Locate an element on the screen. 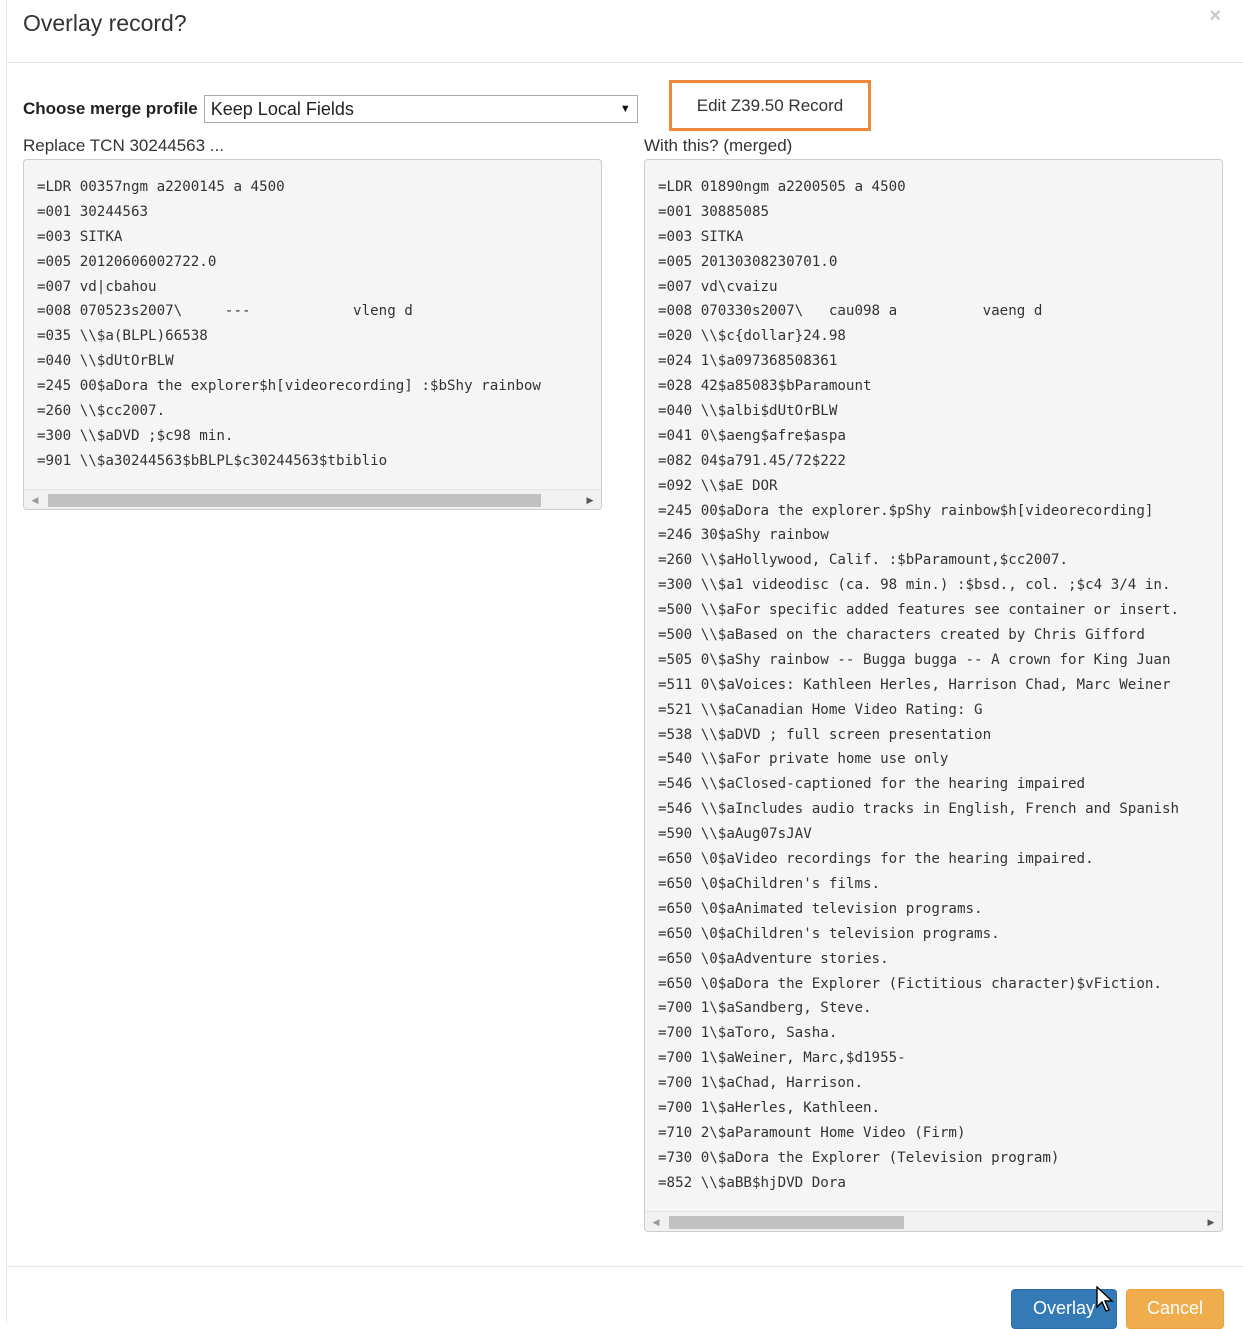  marc-field-line: =650 \0$aAdventure stories. is located at coordinates (773, 958).